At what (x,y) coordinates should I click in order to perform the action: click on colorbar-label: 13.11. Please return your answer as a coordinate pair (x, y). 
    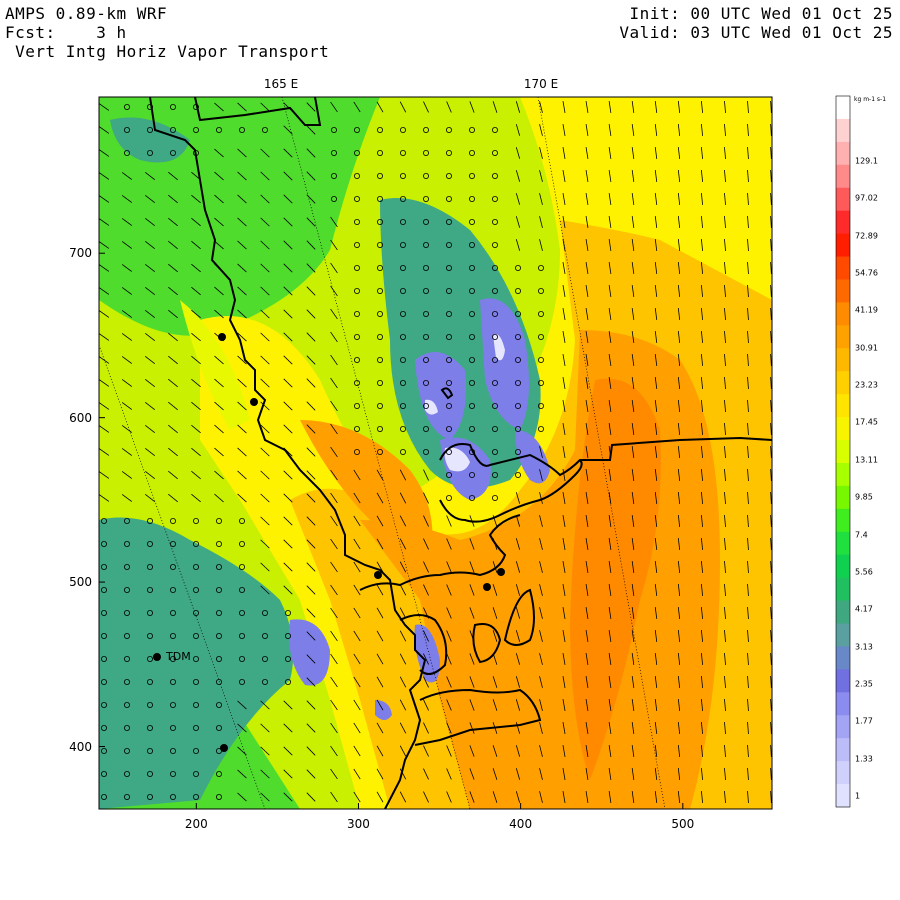
    Looking at the image, I should click on (866, 460).